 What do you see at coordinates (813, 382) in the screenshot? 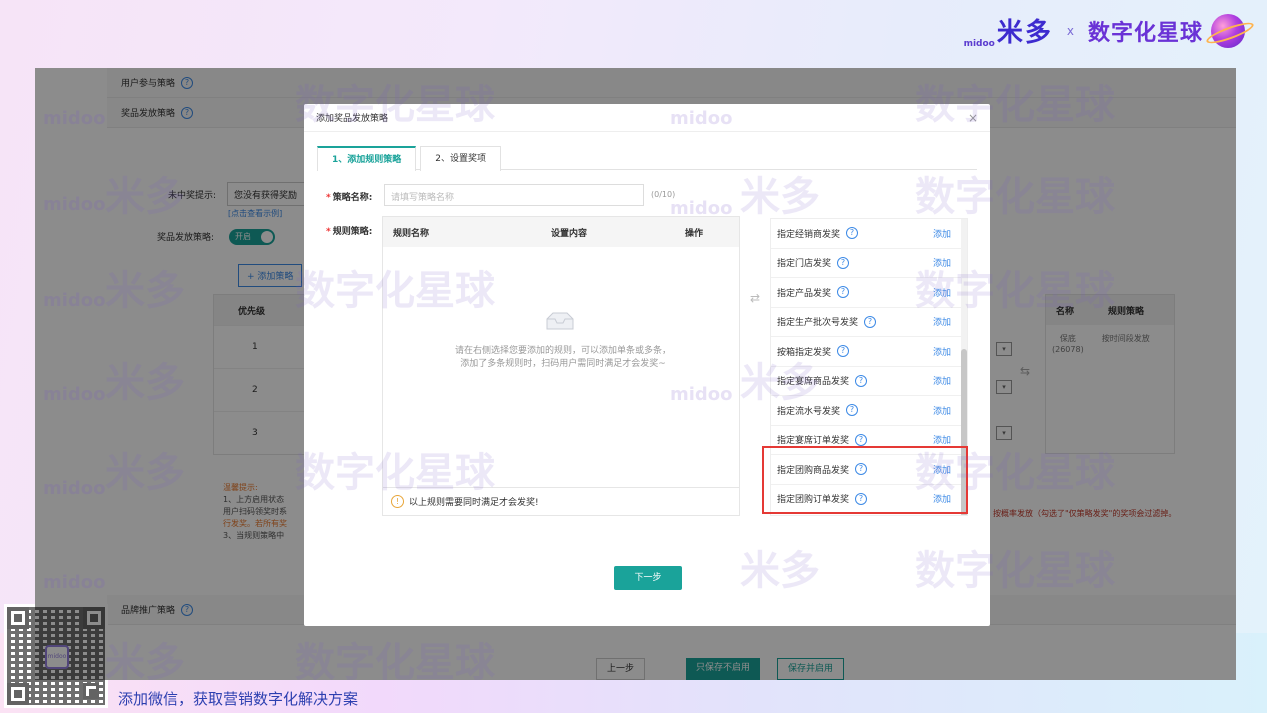
I see `rule-option-label: 指定宴席商品发奖` at bounding box center [813, 382].